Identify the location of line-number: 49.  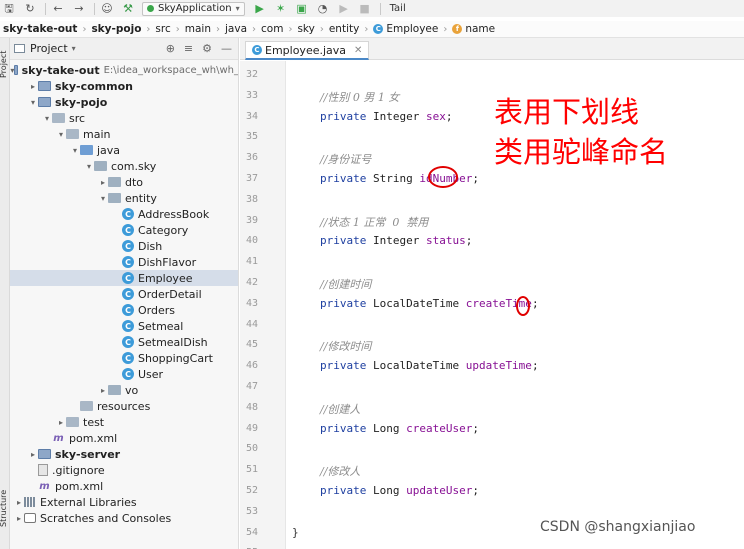
(251, 428).